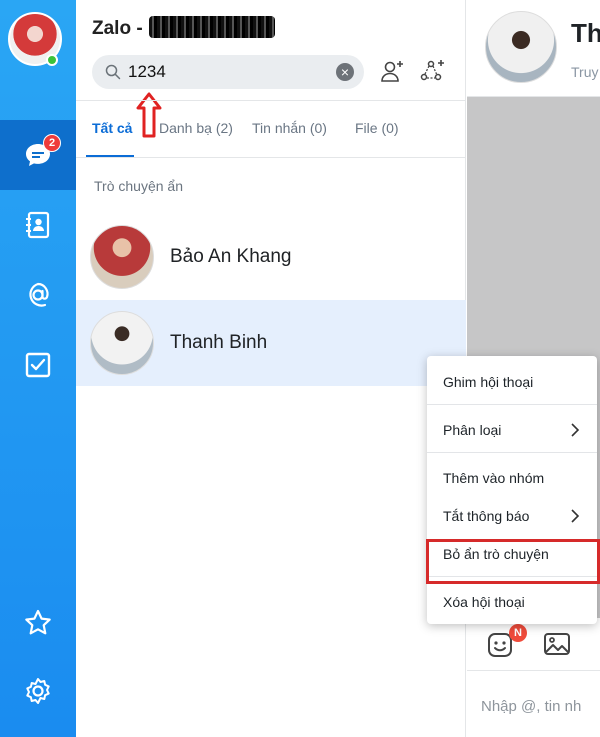  I want to click on tab-all: Tất cả, so click(112, 128).